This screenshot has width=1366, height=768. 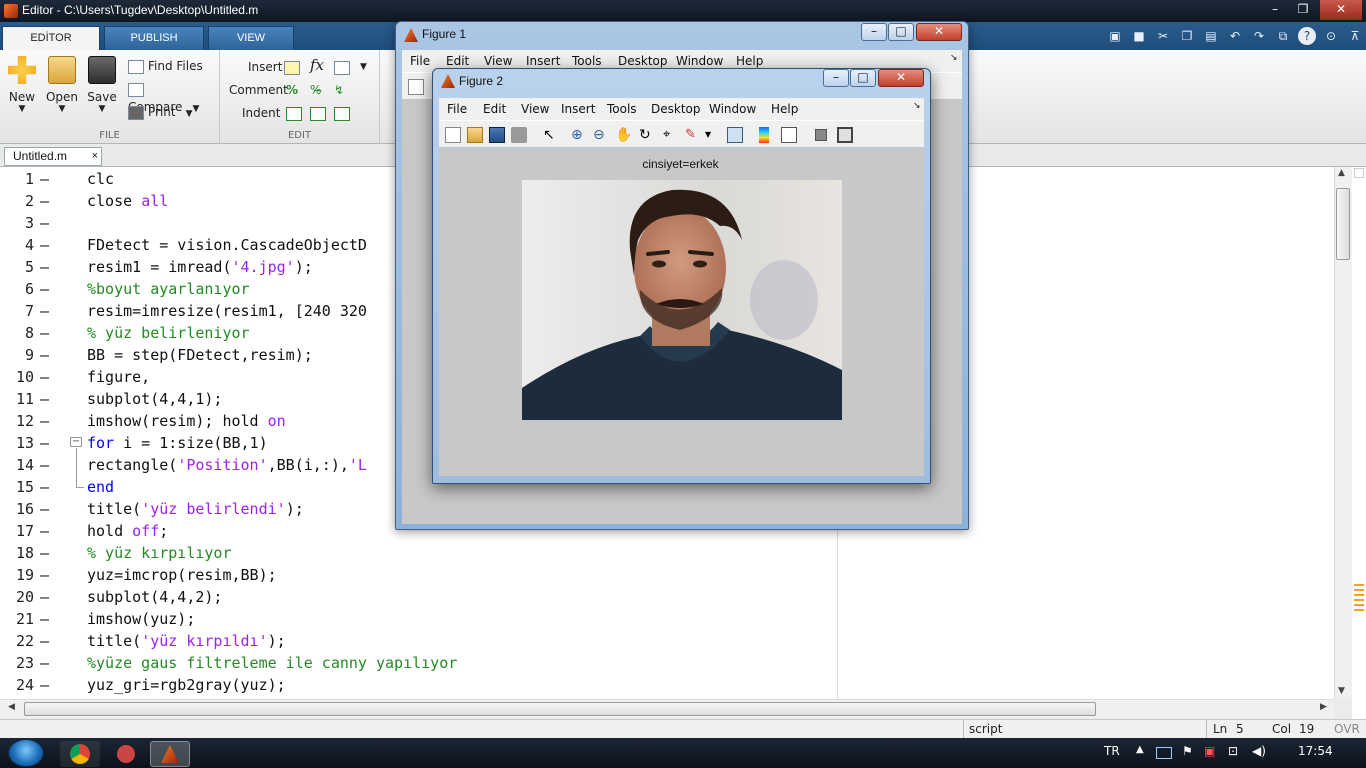 I want to click on code-line: 19 — yuz=imcrop(resim,BB);, so click(x=667, y=575).